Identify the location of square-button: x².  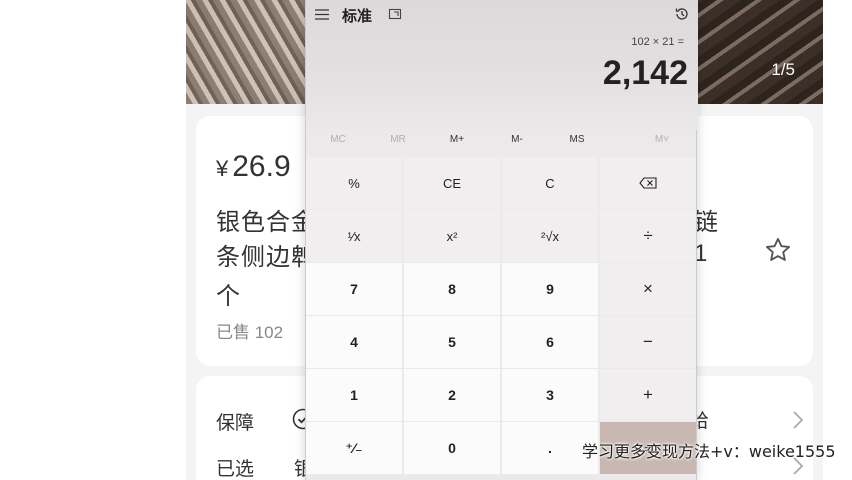
(452, 236).